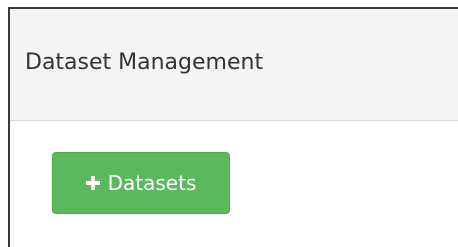 Image resolution: width=458 pixels, height=247 pixels. Describe the element at coordinates (152, 183) in the screenshot. I see `add-datasets-button-label: Datasets` at that location.